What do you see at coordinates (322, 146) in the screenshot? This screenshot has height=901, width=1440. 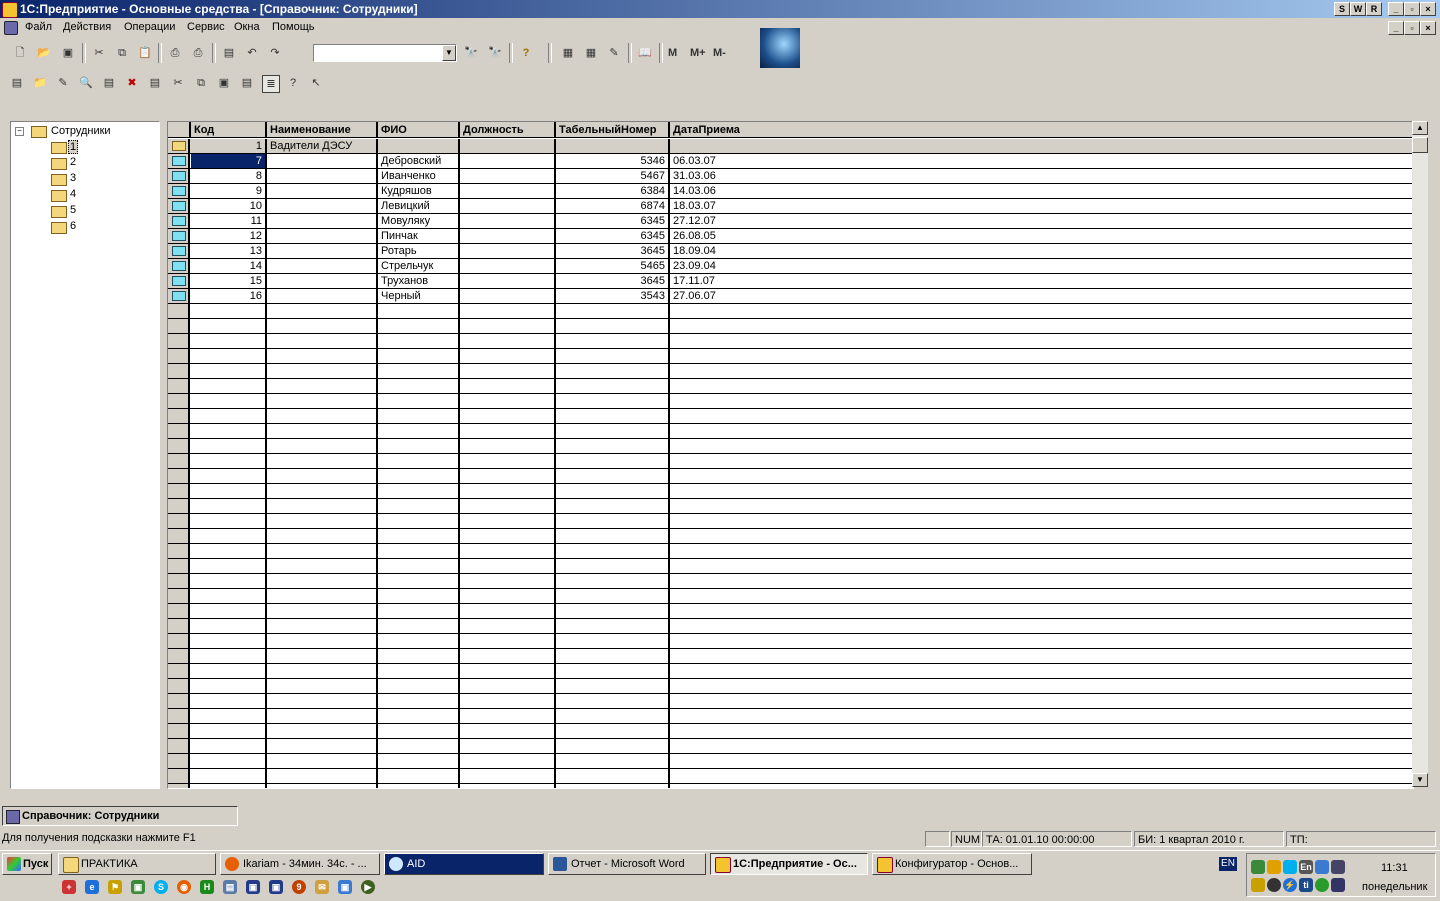 I see `cell-name: Вадители ДЭСУ` at bounding box center [322, 146].